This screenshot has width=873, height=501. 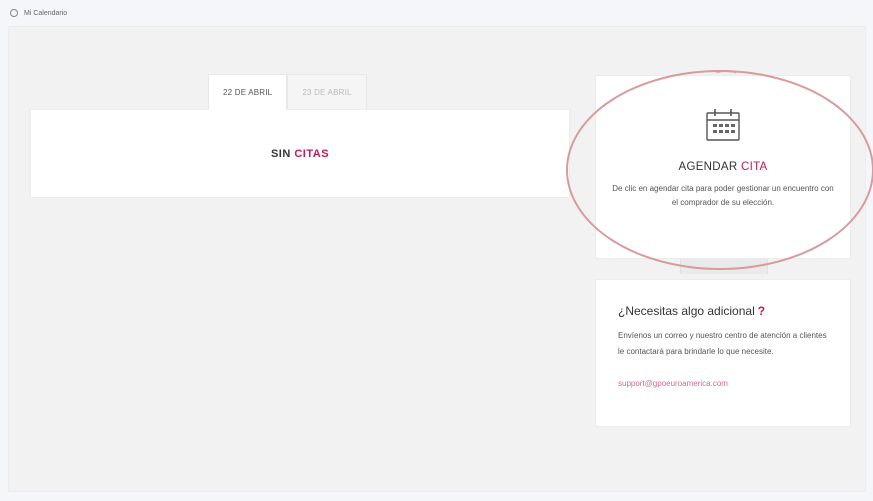 I want to click on tab-22-abril: 22 DE ABRIL, so click(x=248, y=92).